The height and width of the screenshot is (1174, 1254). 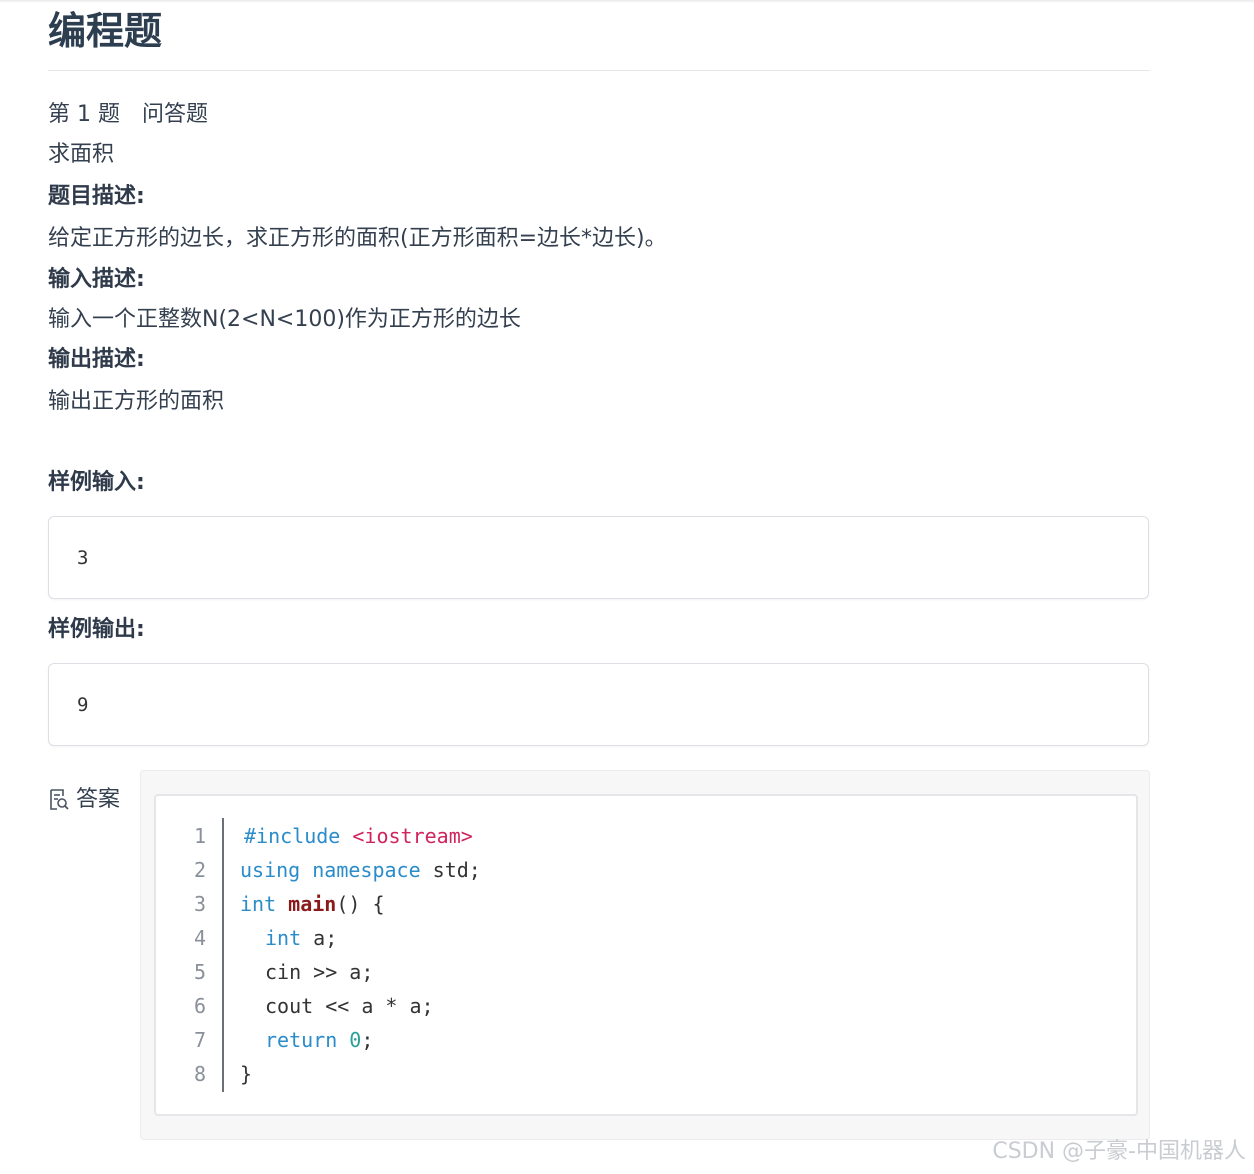 I want to click on sample-output-box: 9, so click(x=598, y=704).